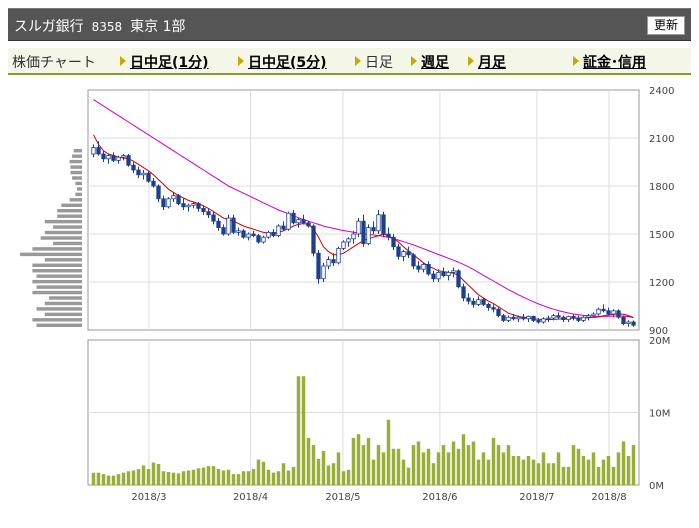  I want to click on menu-intraday-1min-label: 日中足(1分), so click(169, 63).